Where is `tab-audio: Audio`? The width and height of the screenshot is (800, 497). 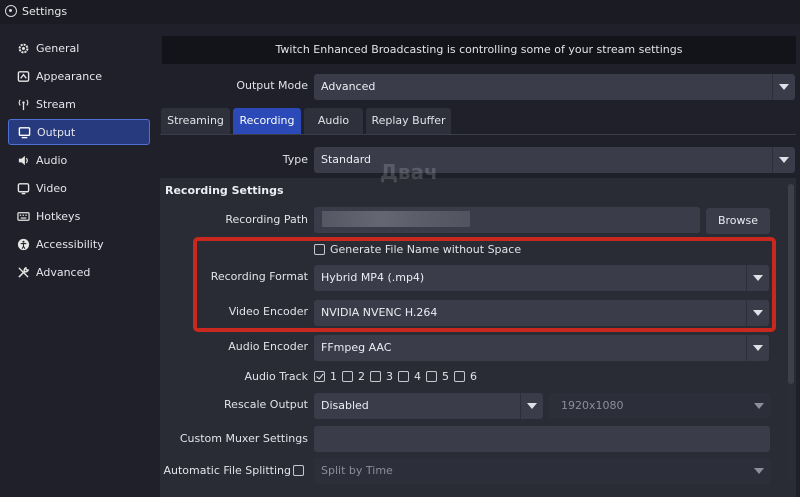
tab-audio: Audio is located at coordinates (333, 121).